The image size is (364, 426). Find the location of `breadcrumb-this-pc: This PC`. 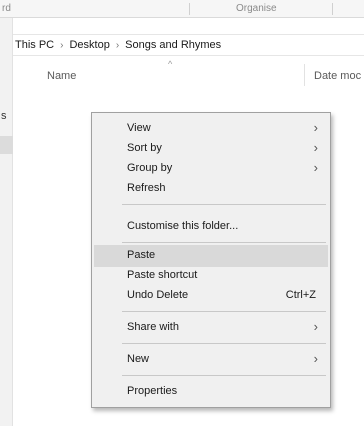

breadcrumb-this-pc: This PC is located at coordinates (34, 45).